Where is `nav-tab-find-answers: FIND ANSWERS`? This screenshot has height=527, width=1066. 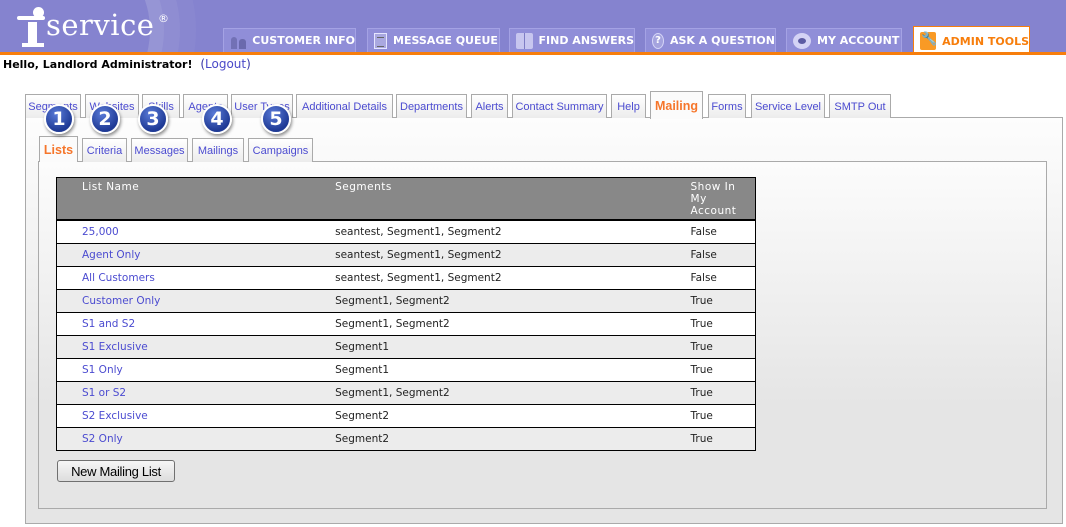
nav-tab-find-answers: FIND ANSWERS is located at coordinates (572, 40).